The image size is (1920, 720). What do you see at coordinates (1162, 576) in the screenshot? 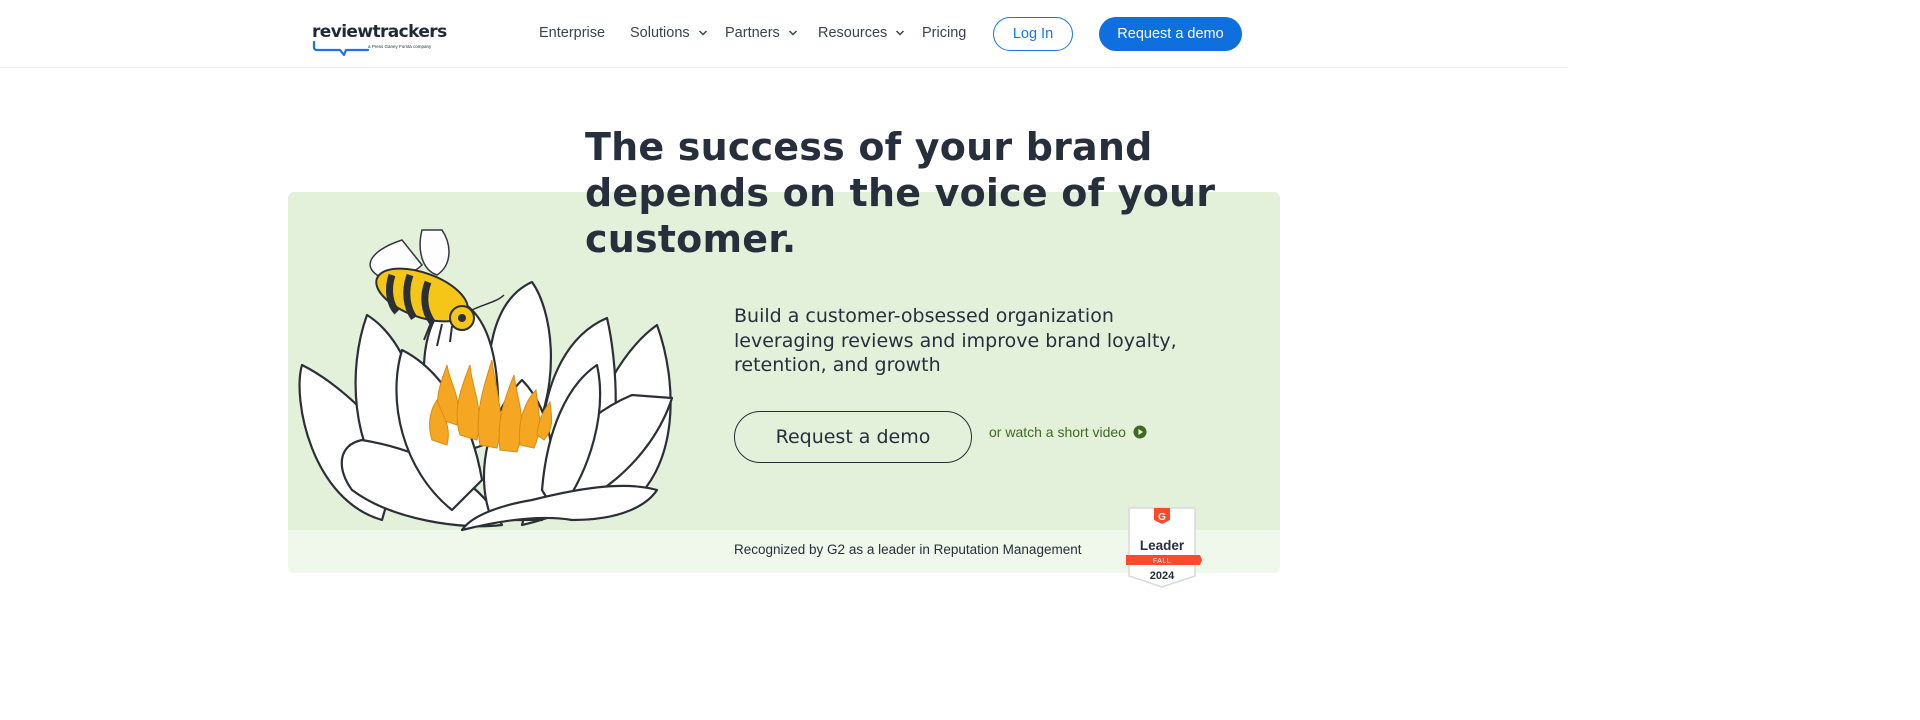
I see `badge-year: 2024` at bounding box center [1162, 576].